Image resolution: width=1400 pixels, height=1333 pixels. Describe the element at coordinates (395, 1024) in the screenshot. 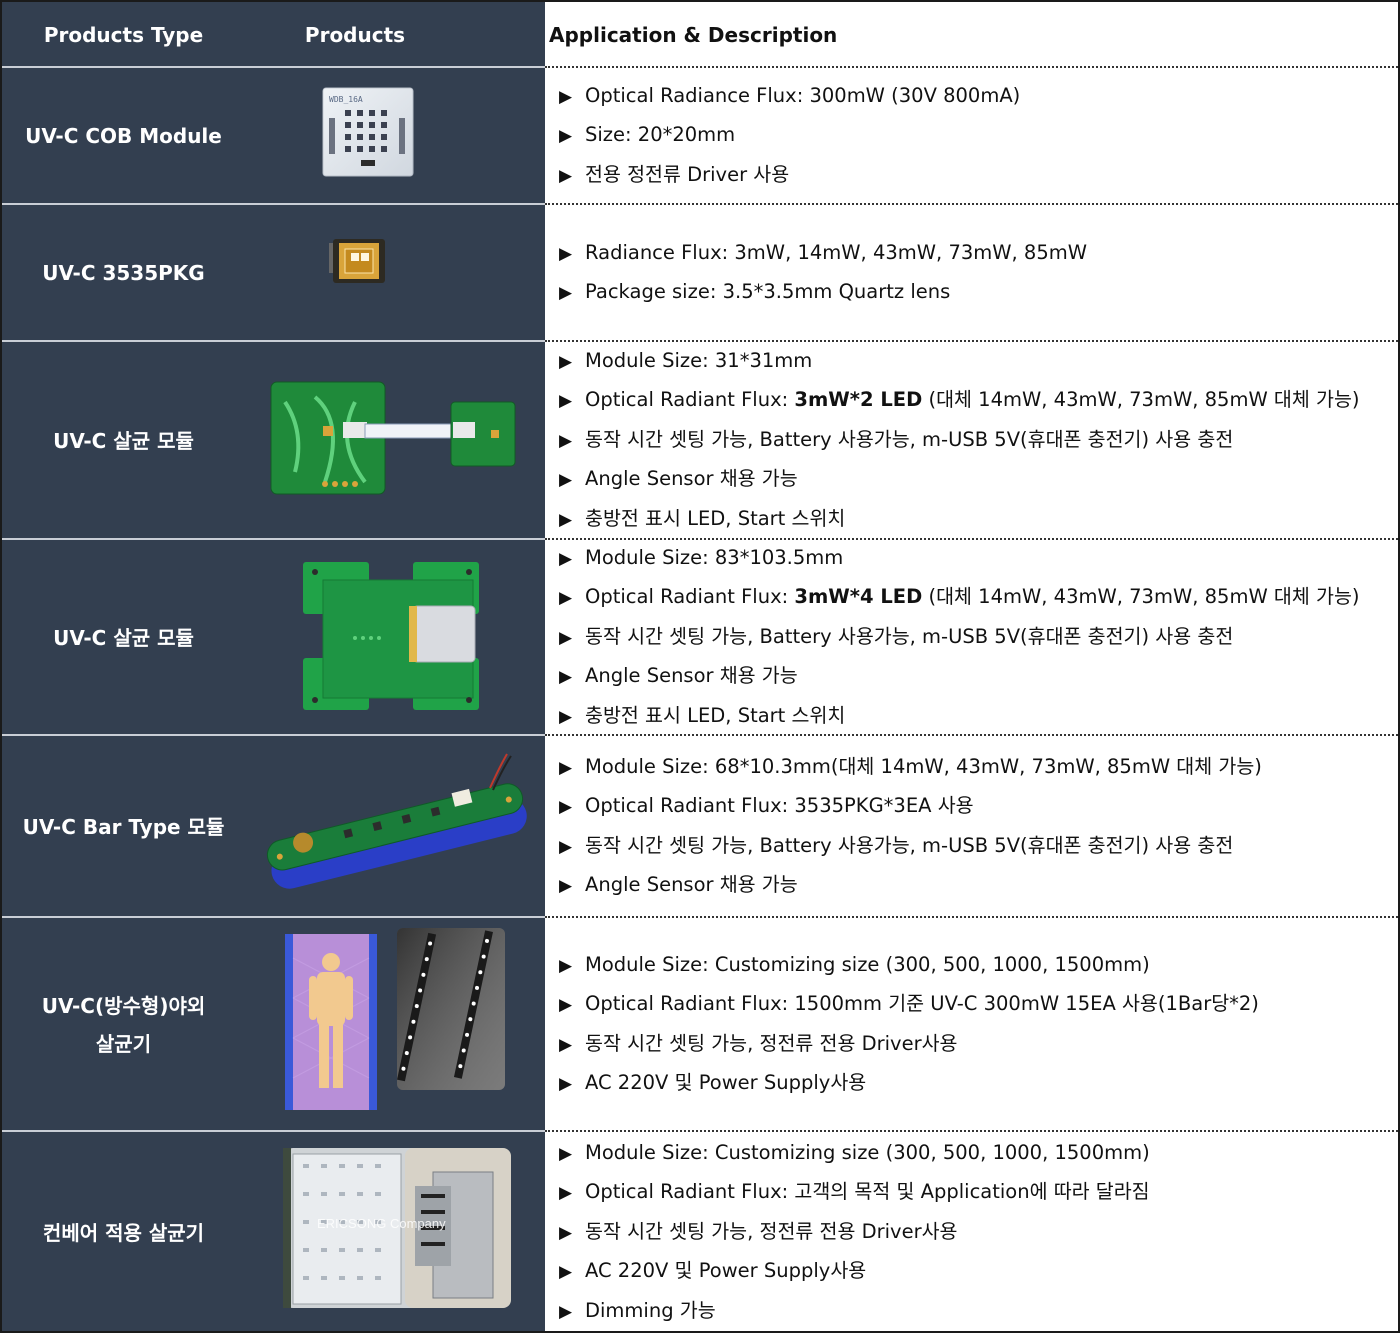

I see `product-image-outdoor-sterilizer` at that location.